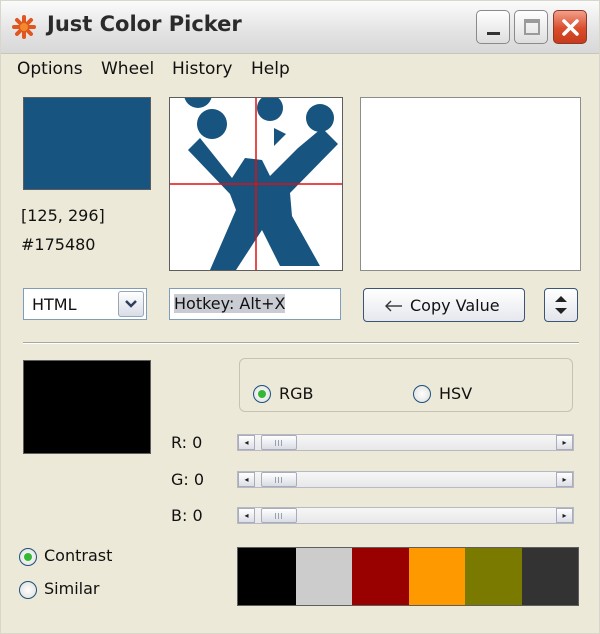 This screenshot has width=600, height=634. Describe the element at coordinates (71, 588) in the screenshot. I see `radio-similar-label: Similar` at that location.